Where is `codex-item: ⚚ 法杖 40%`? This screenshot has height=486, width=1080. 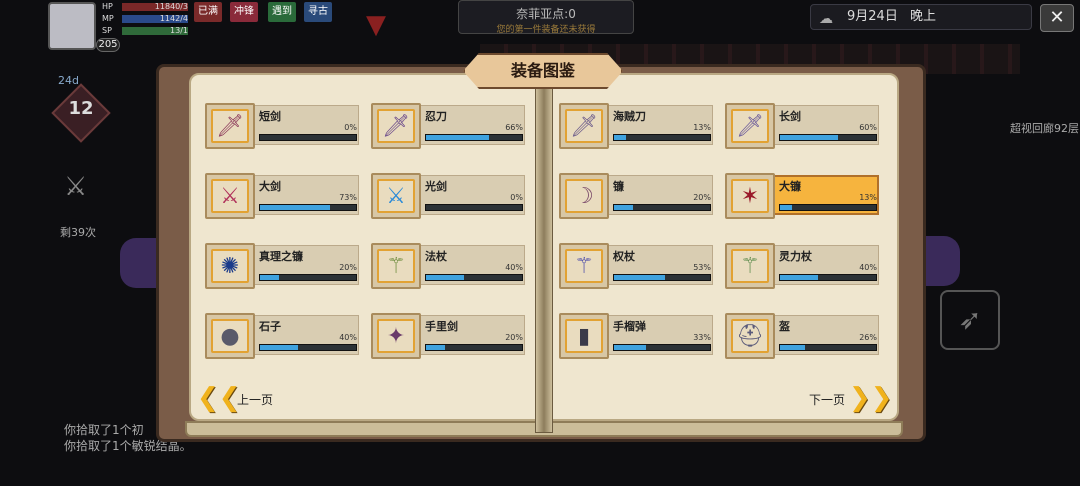
codex-item: ⚚ 法杖 40% is located at coordinates (449, 266).